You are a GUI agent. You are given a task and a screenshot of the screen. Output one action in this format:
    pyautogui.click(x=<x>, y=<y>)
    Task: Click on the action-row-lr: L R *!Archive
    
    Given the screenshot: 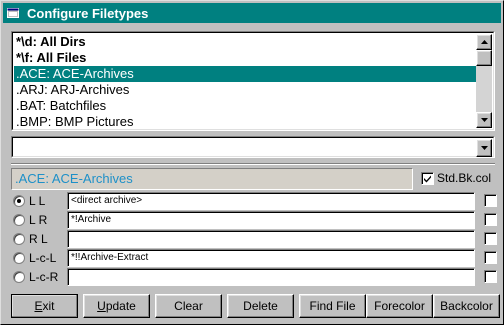 What is the action you would take?
    pyautogui.click(x=254, y=220)
    